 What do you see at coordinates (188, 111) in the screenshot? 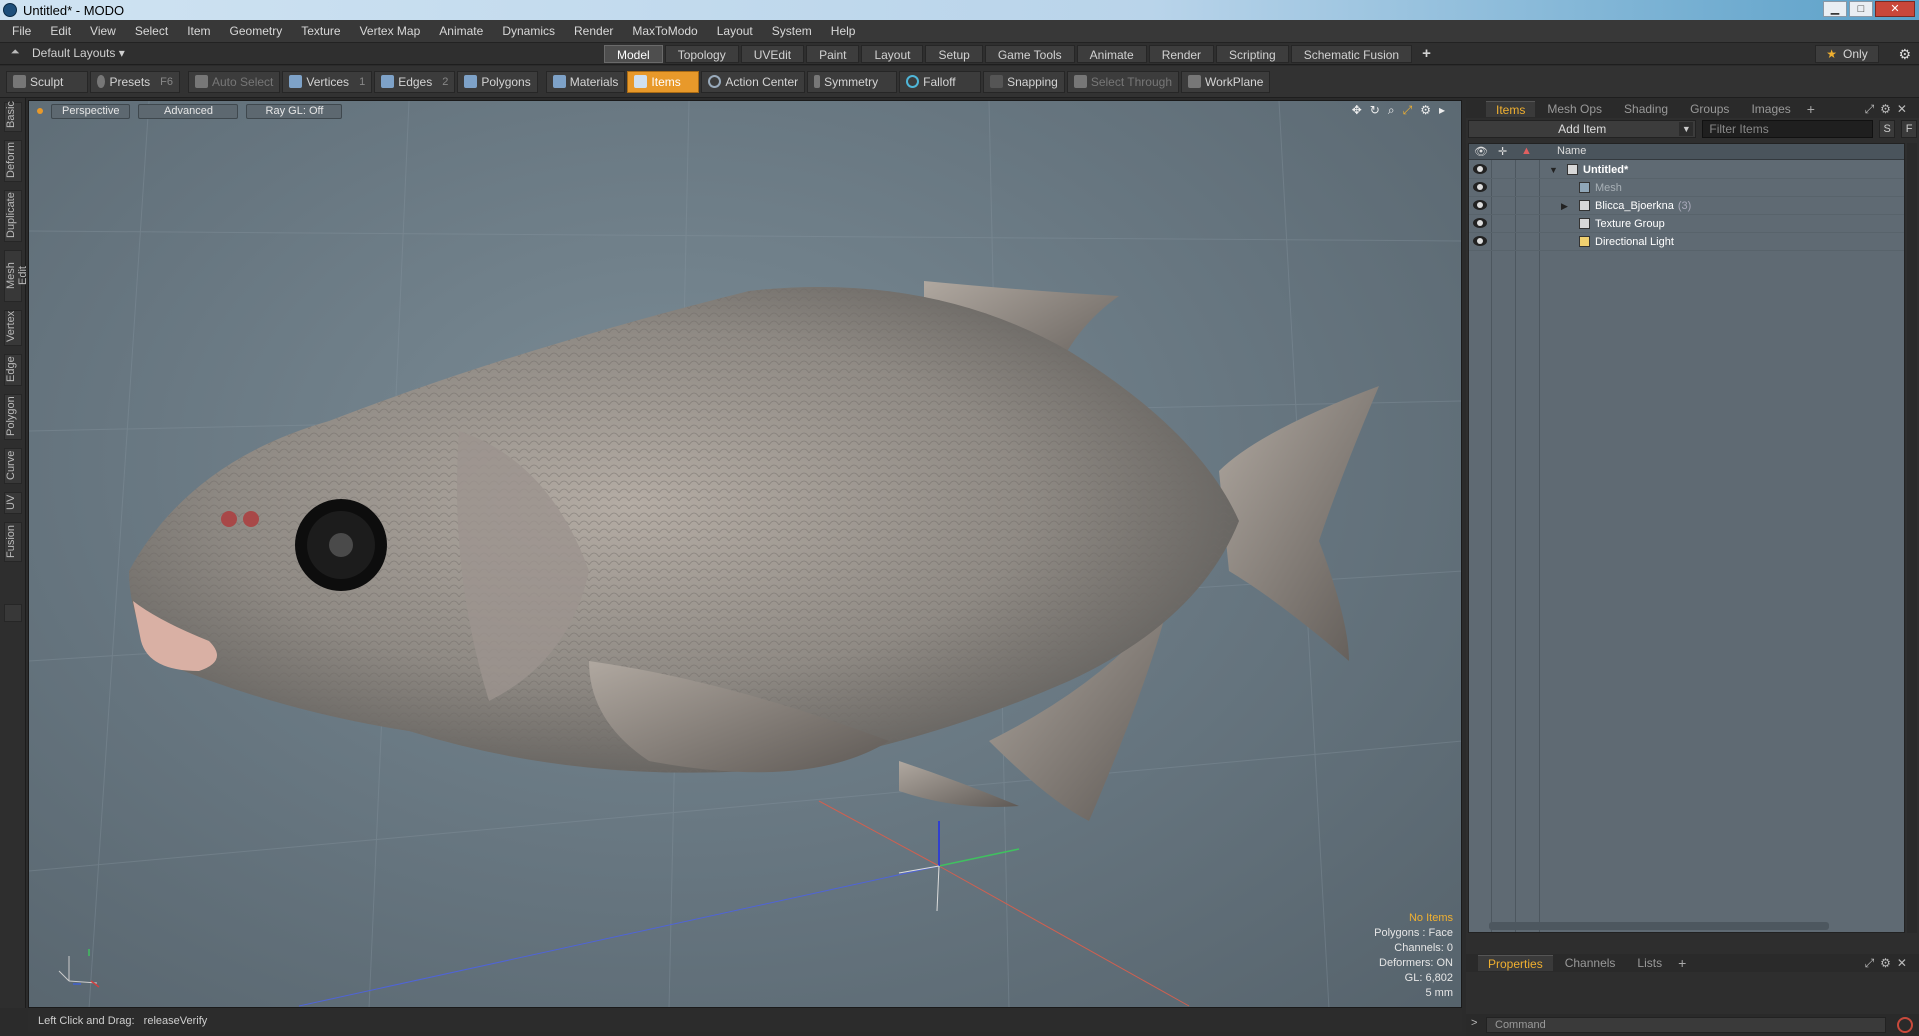
I see `advanced-shading-button: Advanced` at bounding box center [188, 111].